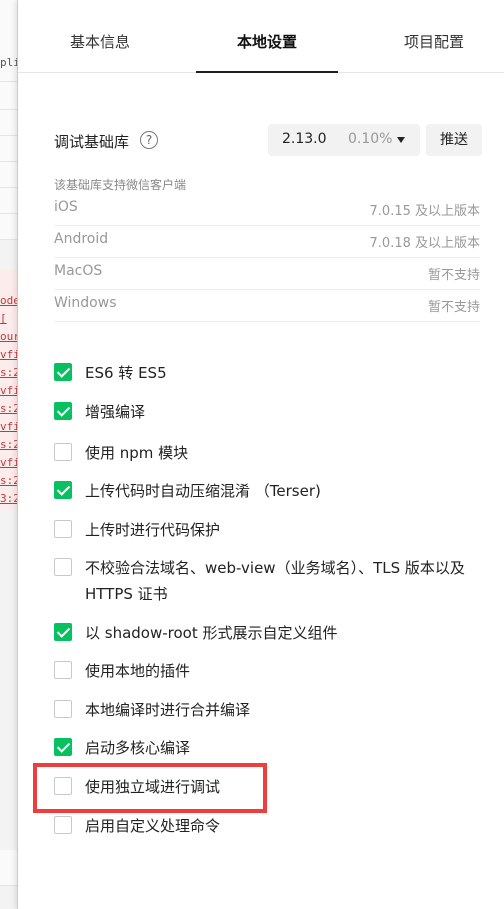  Describe the element at coordinates (168, 710) in the screenshot. I see `option-label: 本地编译时进行合并编译` at that location.